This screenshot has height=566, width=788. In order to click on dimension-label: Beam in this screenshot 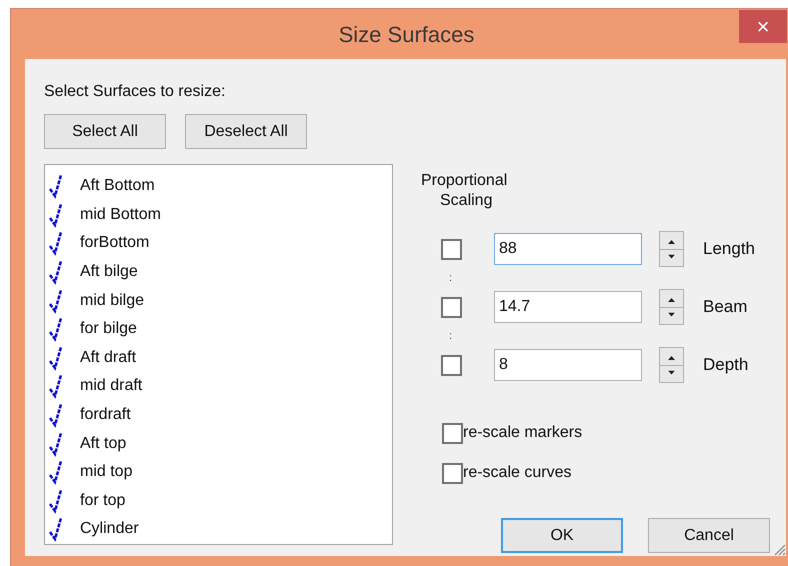, I will do `click(725, 307)`.